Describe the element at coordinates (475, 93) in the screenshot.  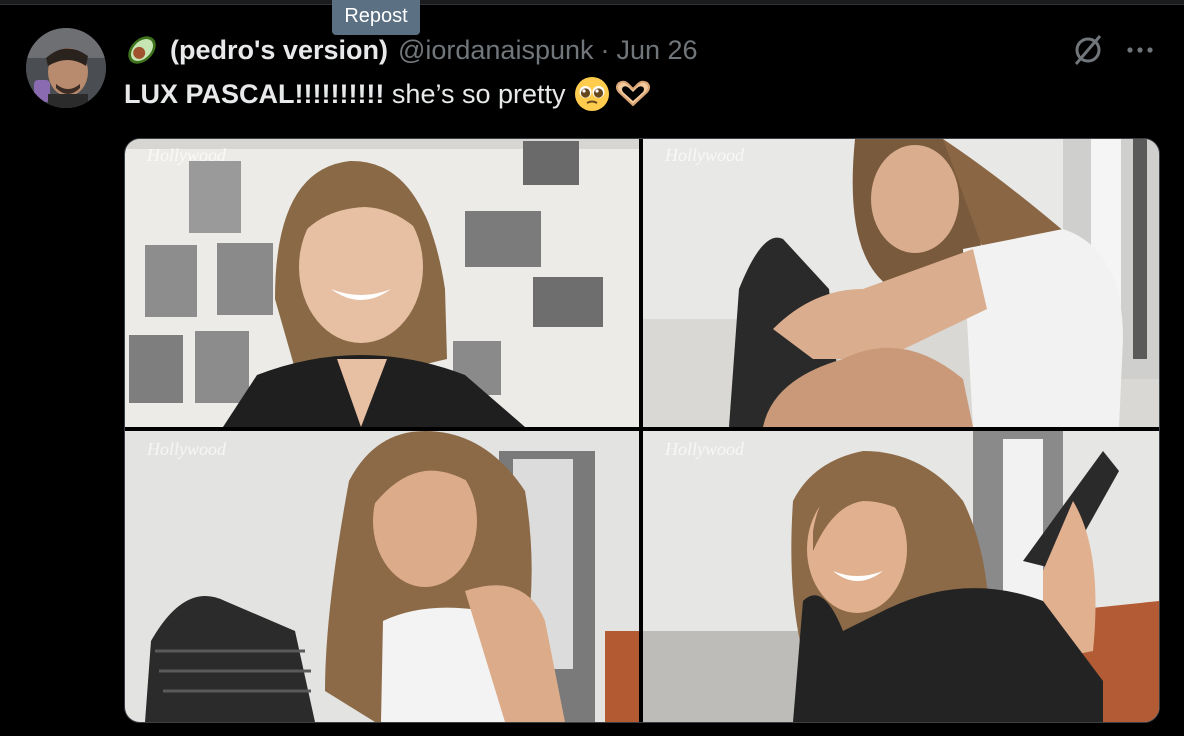
I see `tweet-text-rest: she’s so pretty` at that location.